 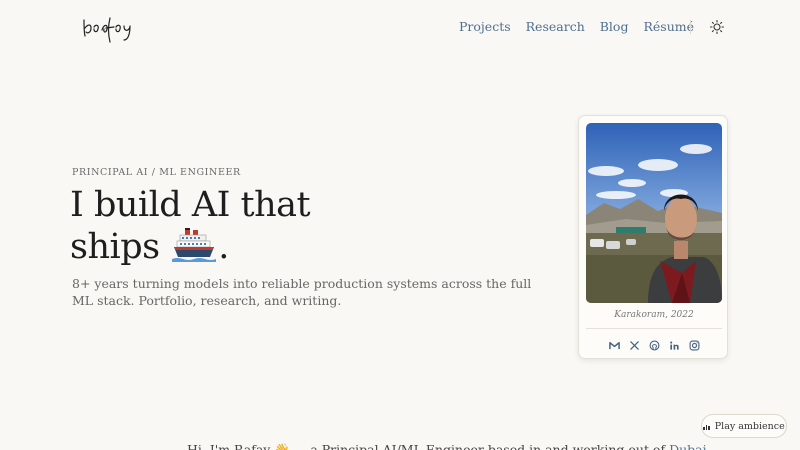 I want to click on site-logo, so click(x=117, y=28).